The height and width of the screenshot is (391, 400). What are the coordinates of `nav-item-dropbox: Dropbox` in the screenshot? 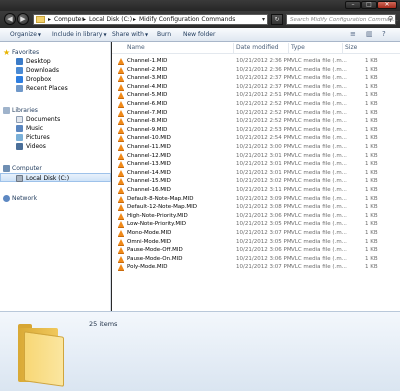 It's located at (55, 79).